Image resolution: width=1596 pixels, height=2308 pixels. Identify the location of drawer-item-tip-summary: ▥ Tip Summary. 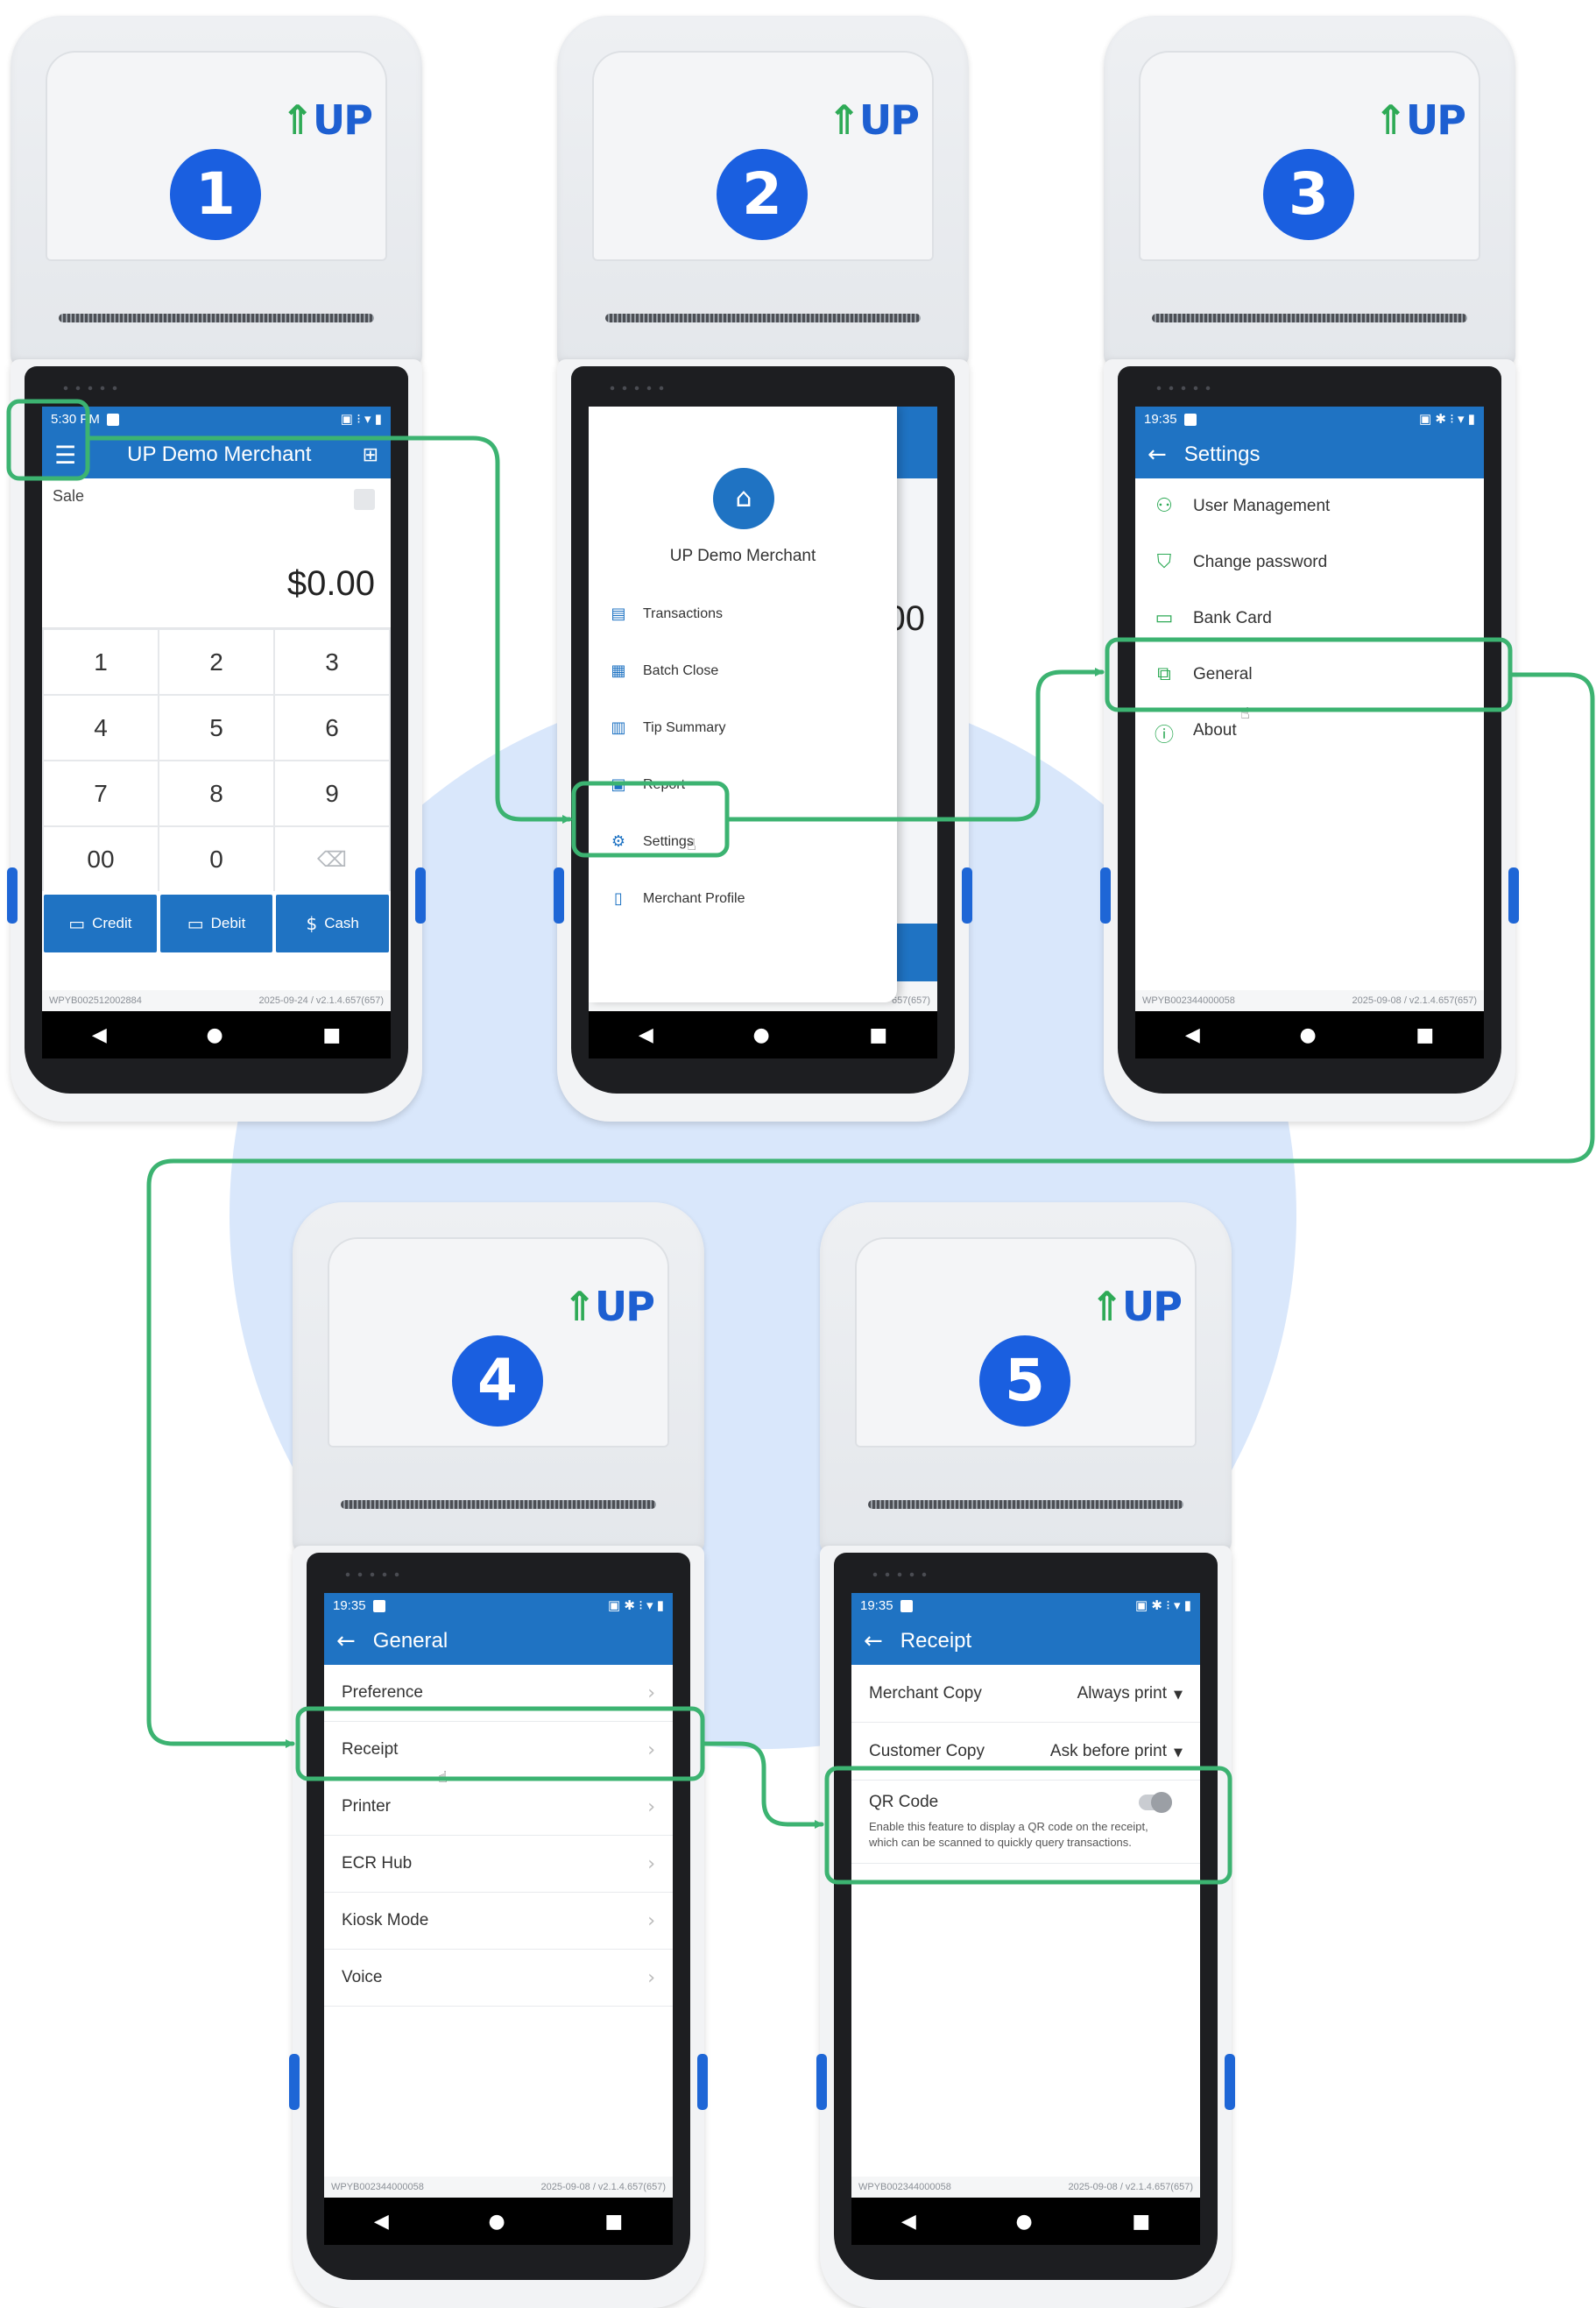
(743, 727).